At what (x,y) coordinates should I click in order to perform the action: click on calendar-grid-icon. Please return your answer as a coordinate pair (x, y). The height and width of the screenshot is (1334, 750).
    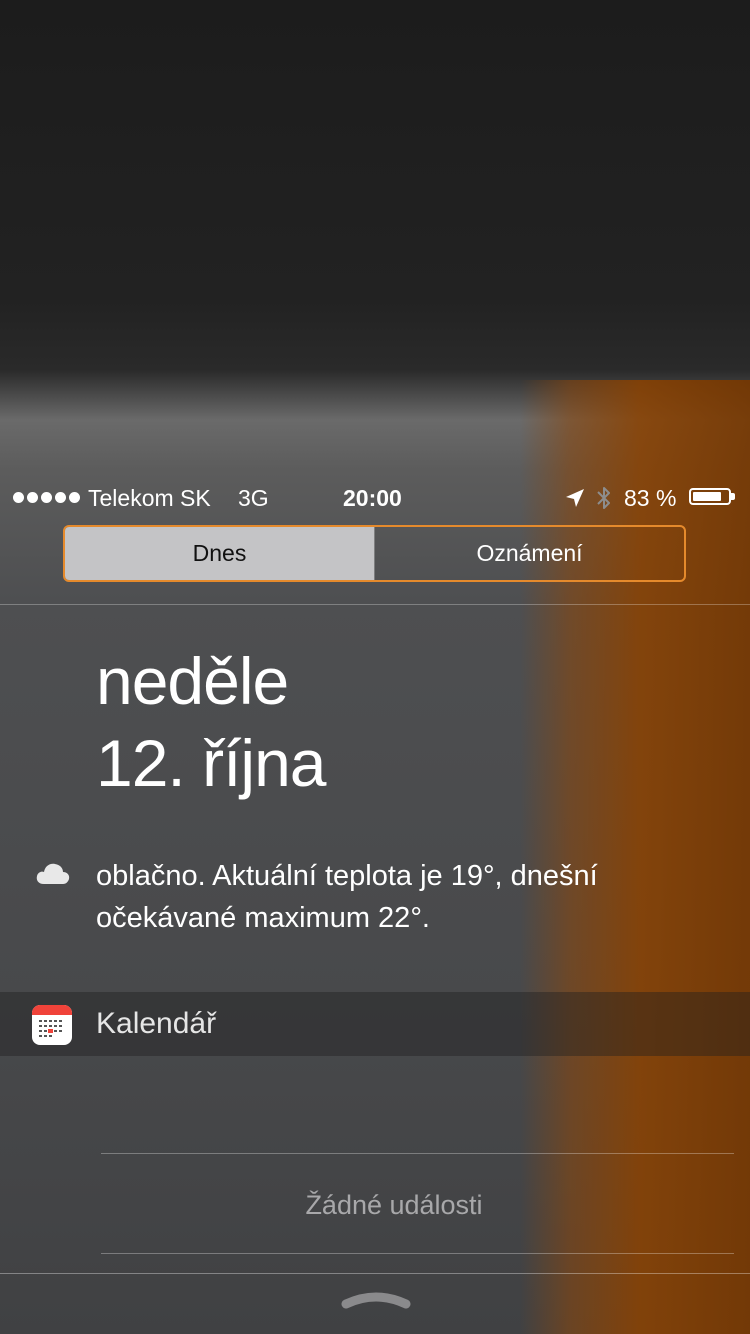
    Looking at the image, I should click on (50, 1028).